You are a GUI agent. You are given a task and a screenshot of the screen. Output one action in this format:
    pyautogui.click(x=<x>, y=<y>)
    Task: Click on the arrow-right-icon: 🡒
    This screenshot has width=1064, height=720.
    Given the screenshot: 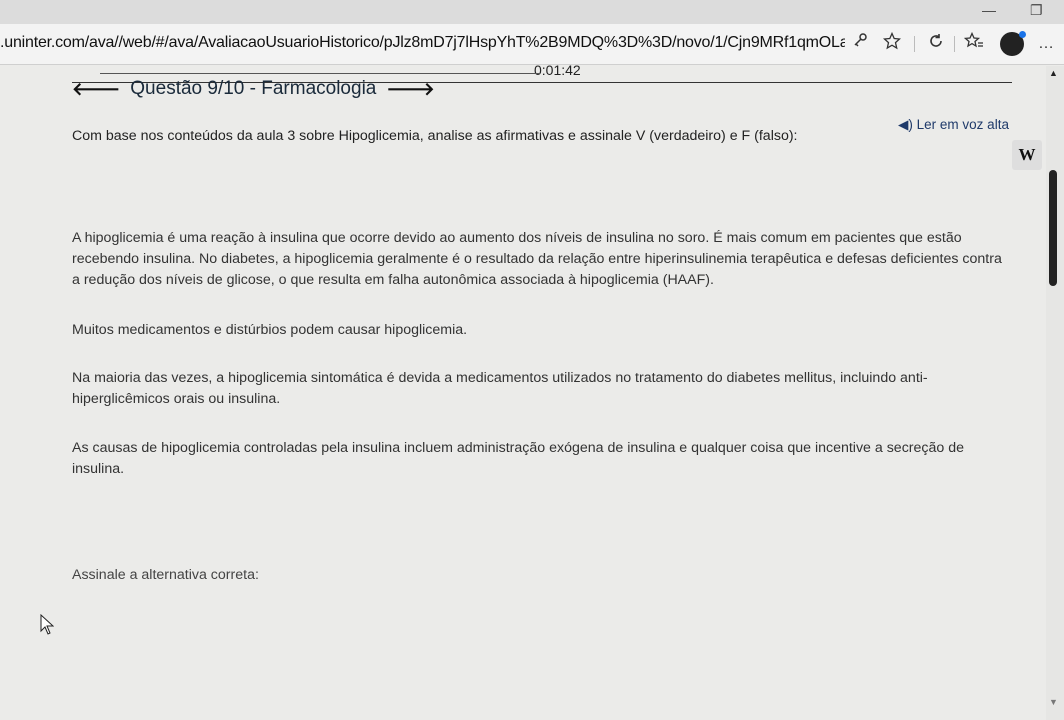 What is the action you would take?
    pyautogui.click(x=410, y=89)
    